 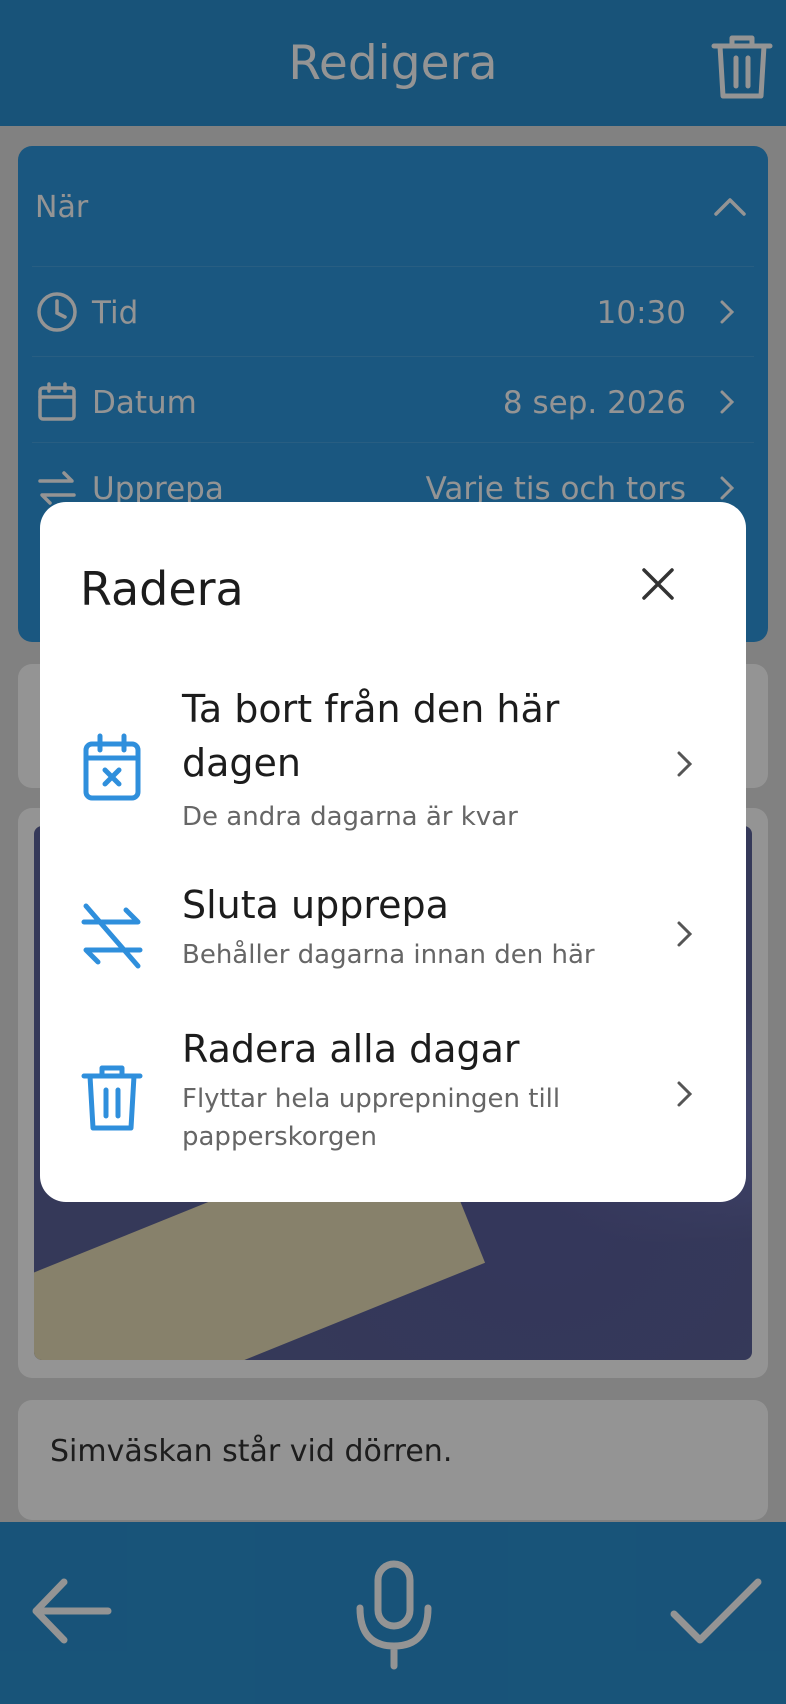 What do you see at coordinates (112, 1098) in the screenshot?
I see `trash-icon` at bounding box center [112, 1098].